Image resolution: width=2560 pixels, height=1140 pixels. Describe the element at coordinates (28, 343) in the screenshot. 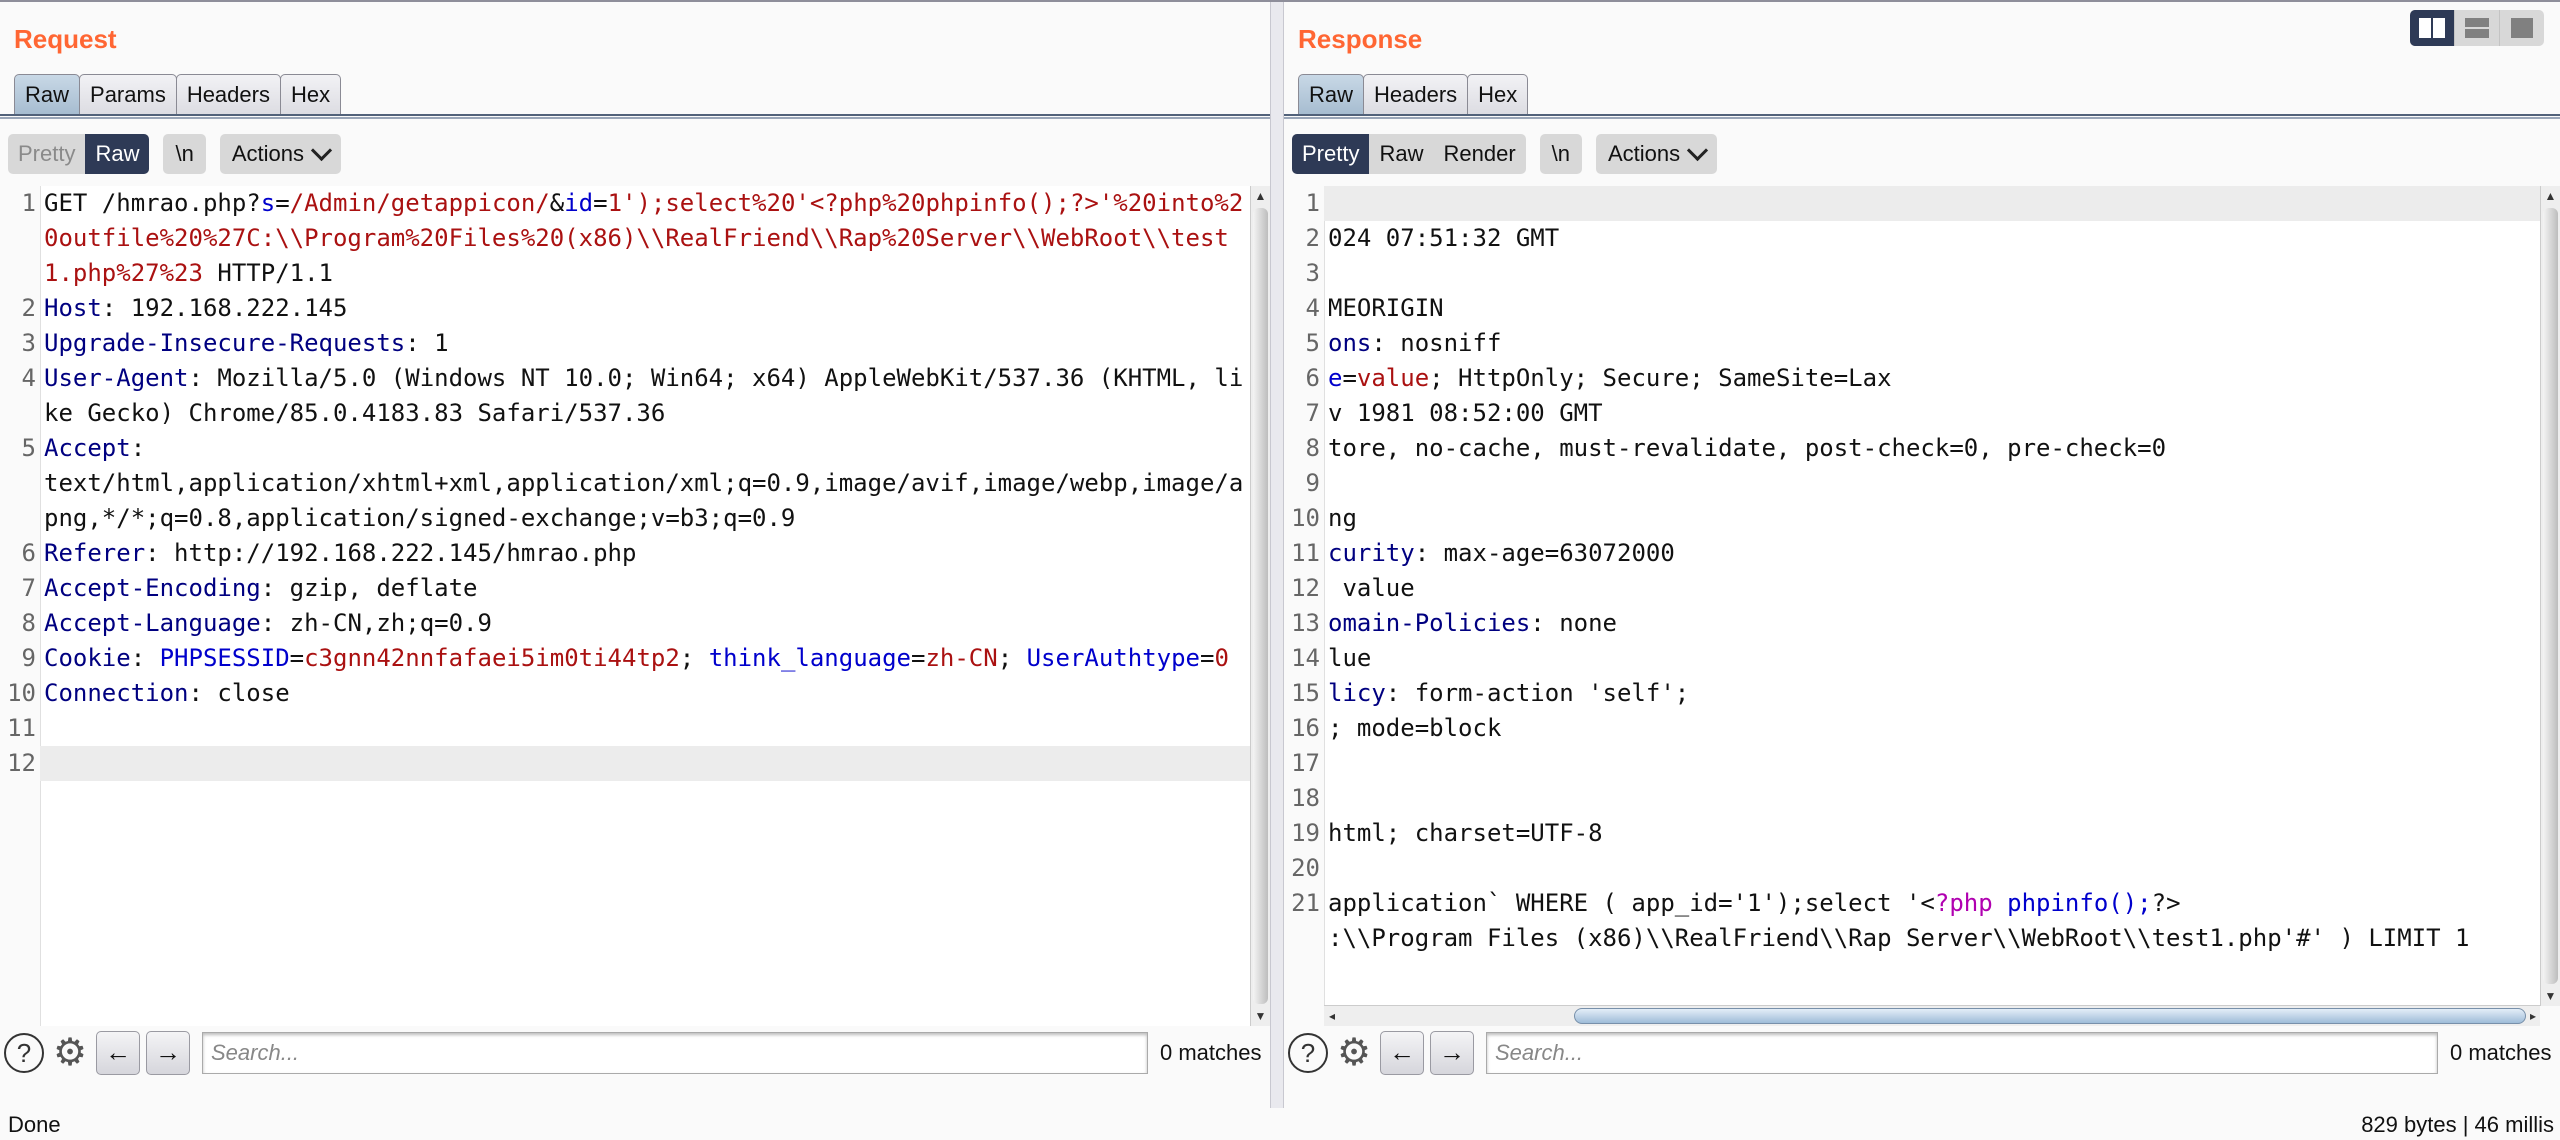

I see `line-number: 3` at that location.